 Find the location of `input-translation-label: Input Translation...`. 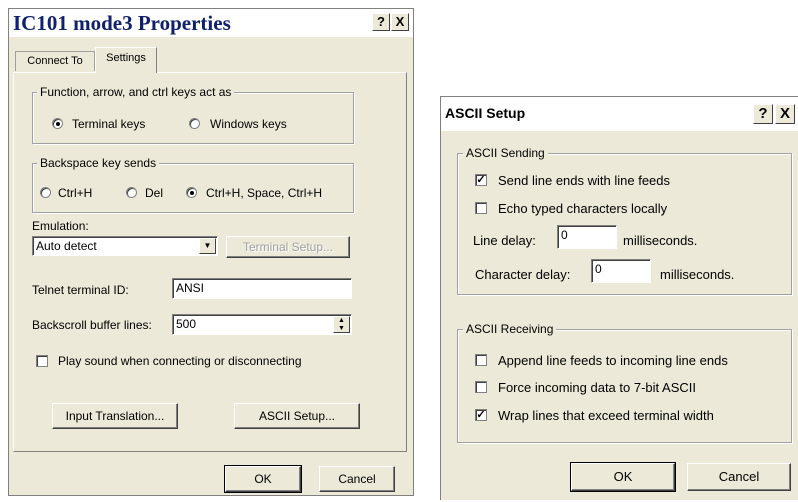

input-translation-label: Input Translation... is located at coordinates (115, 416).